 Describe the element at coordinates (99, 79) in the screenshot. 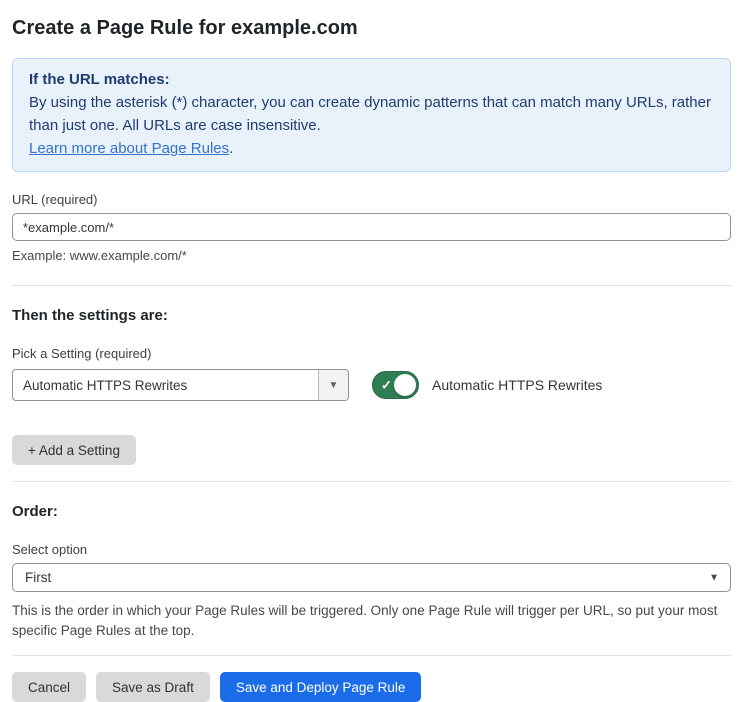

I see `info-box-title: If the URL matches:` at that location.